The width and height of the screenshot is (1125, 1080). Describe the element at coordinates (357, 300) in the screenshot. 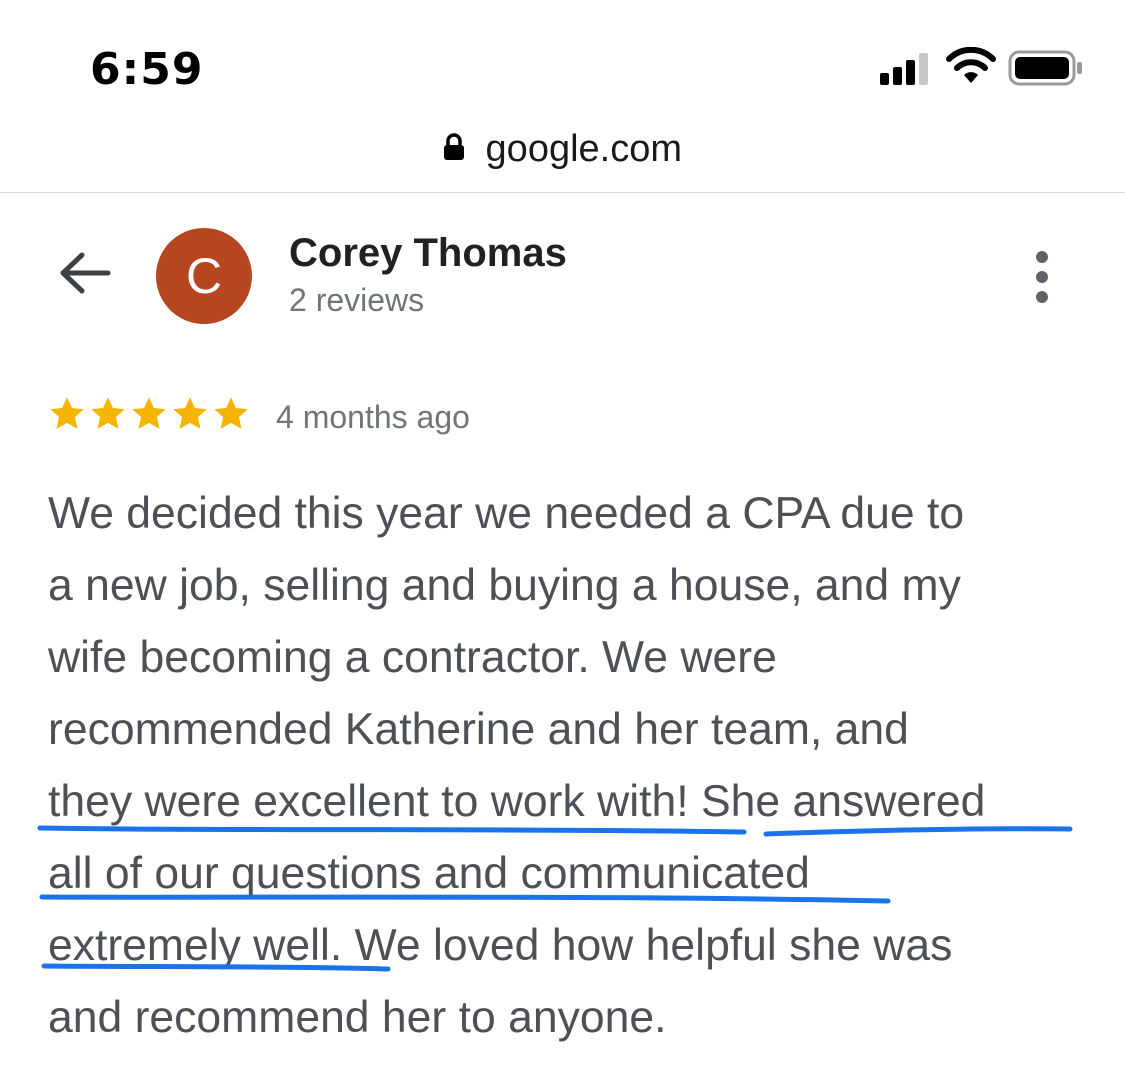

I see `review-count: 2 reviews` at that location.